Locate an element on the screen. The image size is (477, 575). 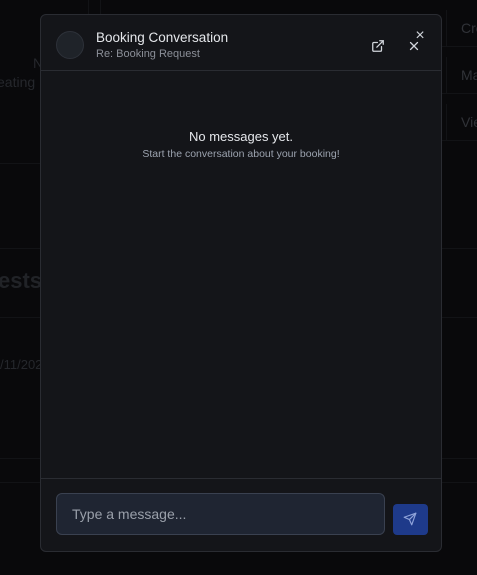
chat-subtitle: Re: Booking Request is located at coordinates (148, 54).